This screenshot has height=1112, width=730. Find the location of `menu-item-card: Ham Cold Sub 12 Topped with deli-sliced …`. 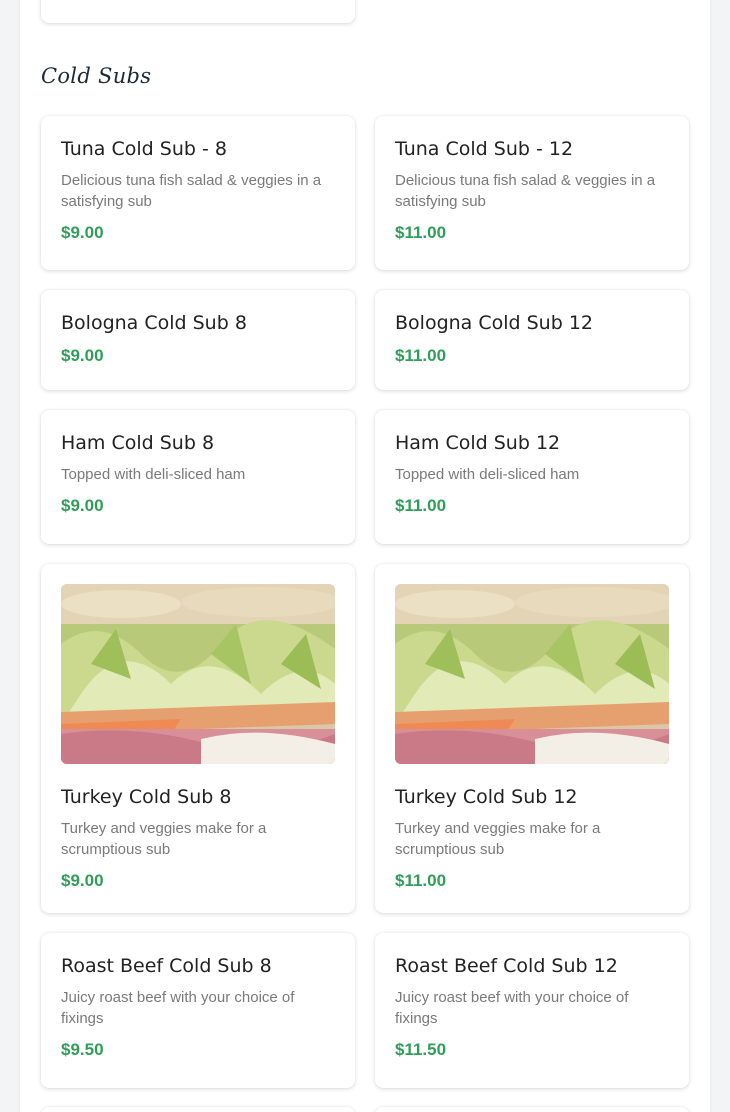

menu-item-card: Ham Cold Sub 12 Topped with deli-sliced … is located at coordinates (532, 477).